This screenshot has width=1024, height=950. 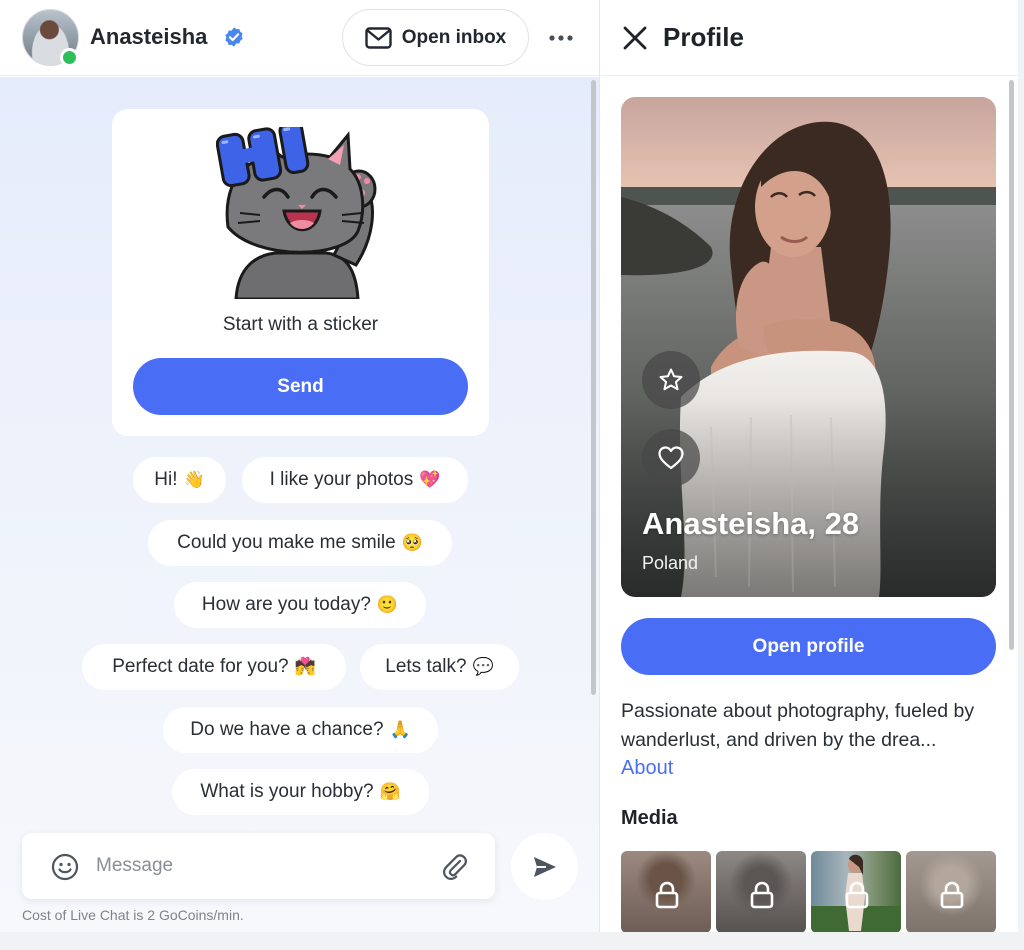 What do you see at coordinates (703, 37) in the screenshot?
I see `profile-title: Profile` at bounding box center [703, 37].